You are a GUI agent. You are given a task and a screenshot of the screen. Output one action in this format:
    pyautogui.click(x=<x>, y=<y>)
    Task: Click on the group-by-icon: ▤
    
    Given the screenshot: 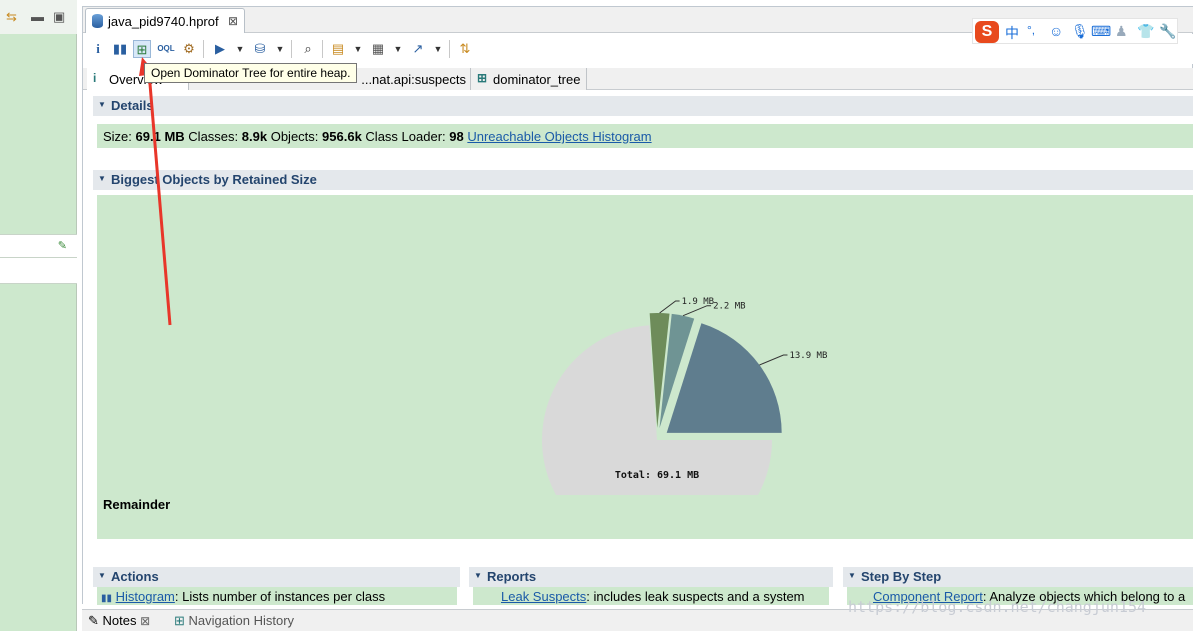 What is the action you would take?
    pyautogui.click(x=338, y=49)
    